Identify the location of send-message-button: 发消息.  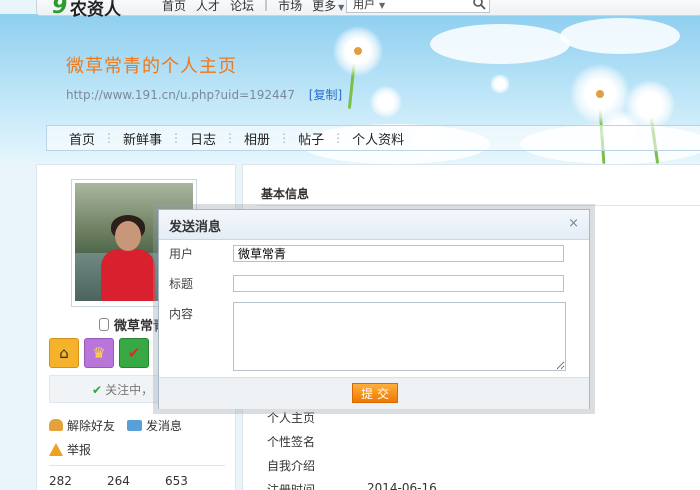
(154, 425).